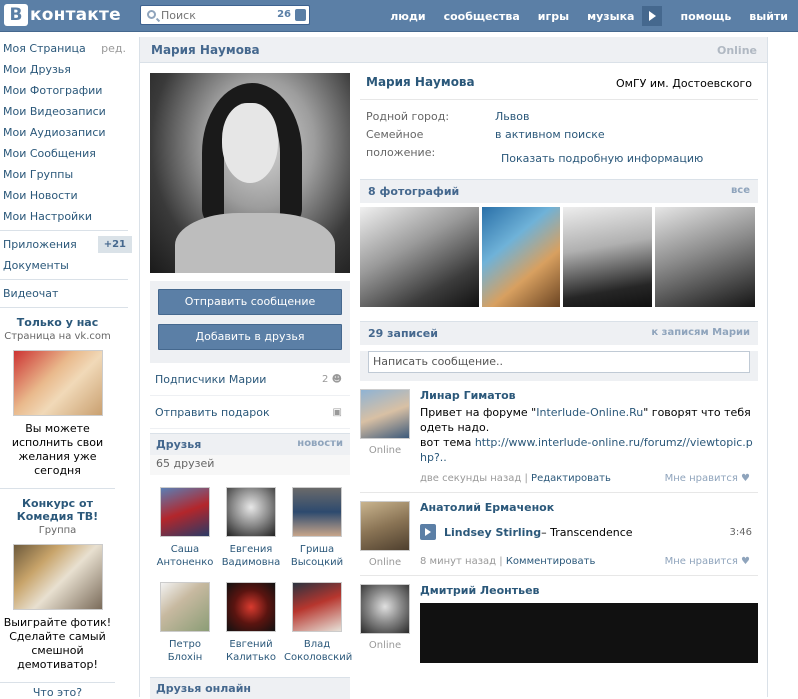 The height and width of the screenshot is (699, 798). What do you see at coordinates (251, 549) in the screenshot?
I see `friend-first-name: Евгения` at bounding box center [251, 549].